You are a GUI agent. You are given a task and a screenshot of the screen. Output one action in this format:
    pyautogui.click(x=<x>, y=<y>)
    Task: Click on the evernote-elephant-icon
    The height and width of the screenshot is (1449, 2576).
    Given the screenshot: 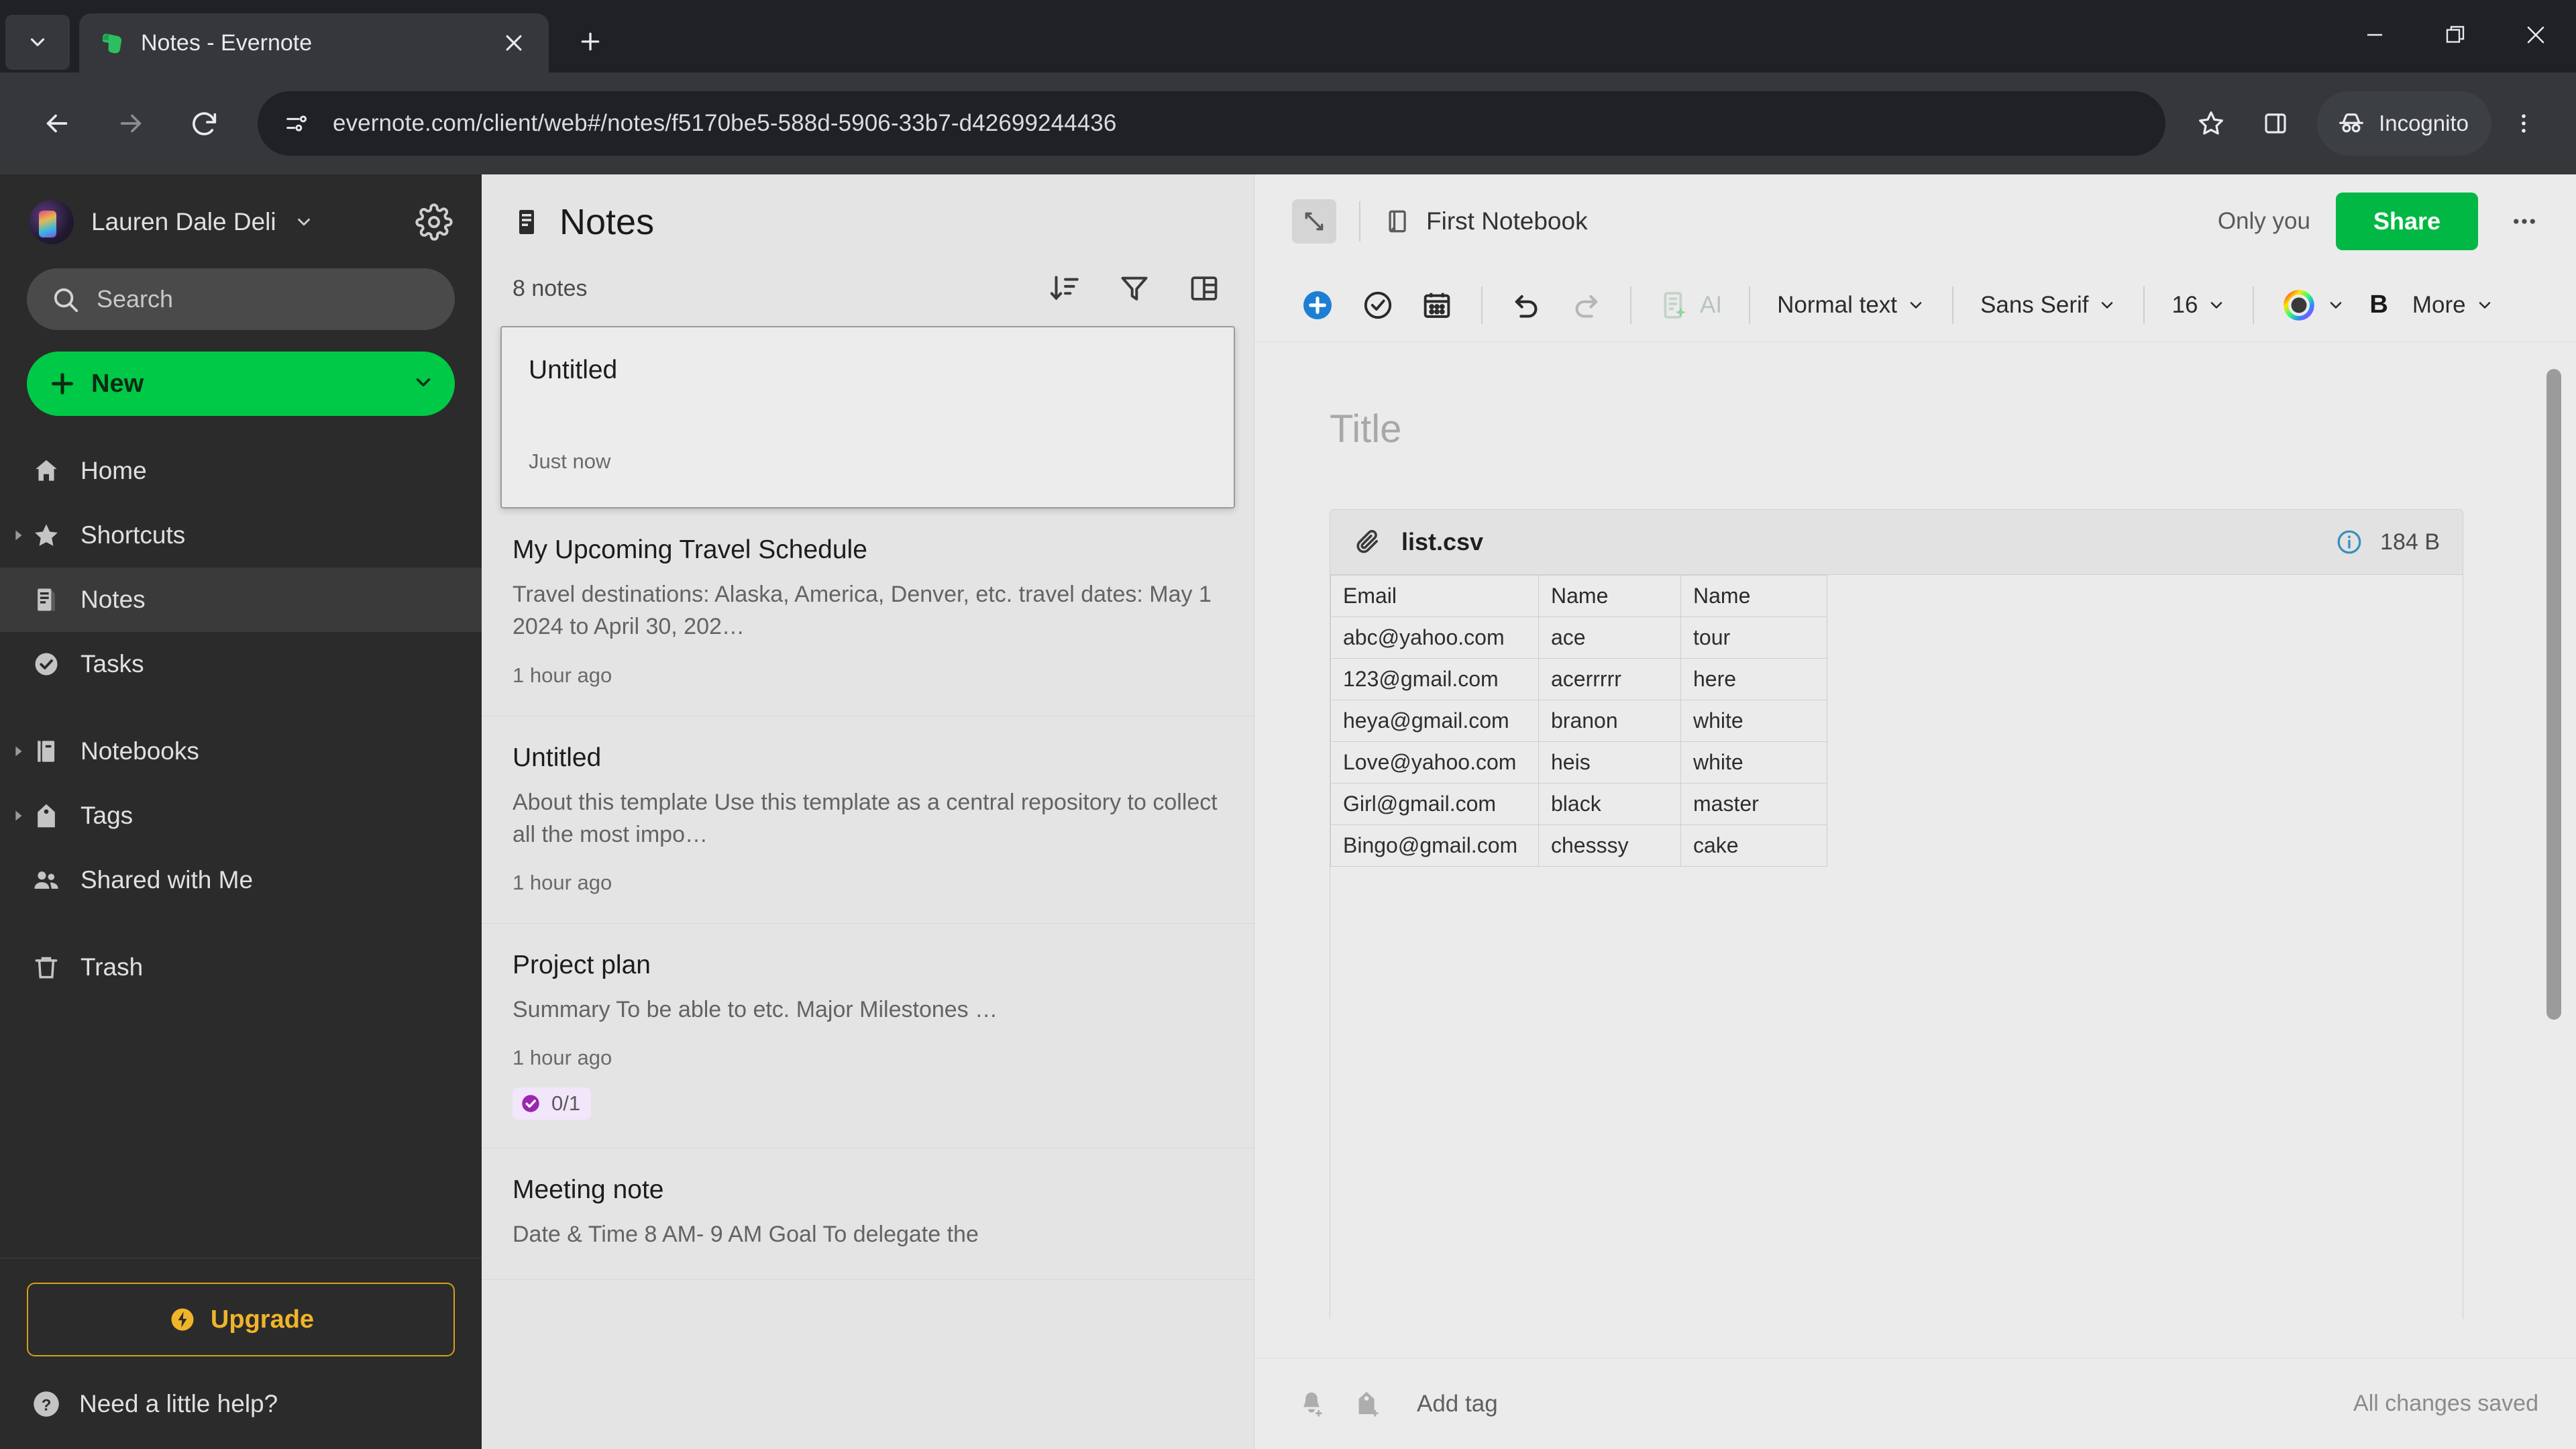 What is the action you would take?
    pyautogui.click(x=112, y=44)
    